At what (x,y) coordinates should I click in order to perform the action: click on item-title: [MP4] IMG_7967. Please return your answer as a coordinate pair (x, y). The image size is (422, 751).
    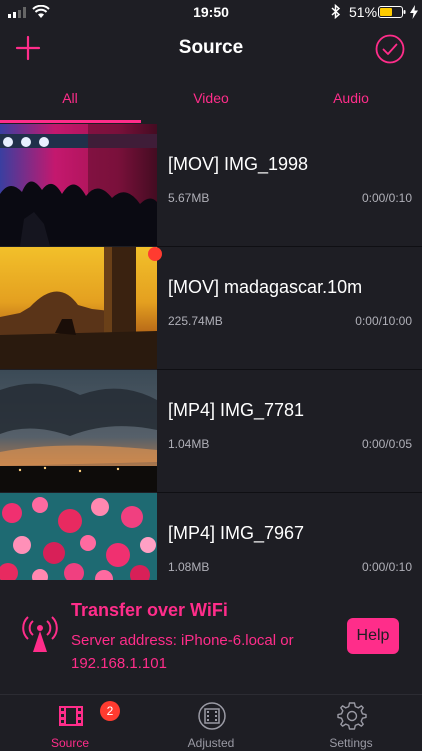
    Looking at the image, I should click on (236, 533).